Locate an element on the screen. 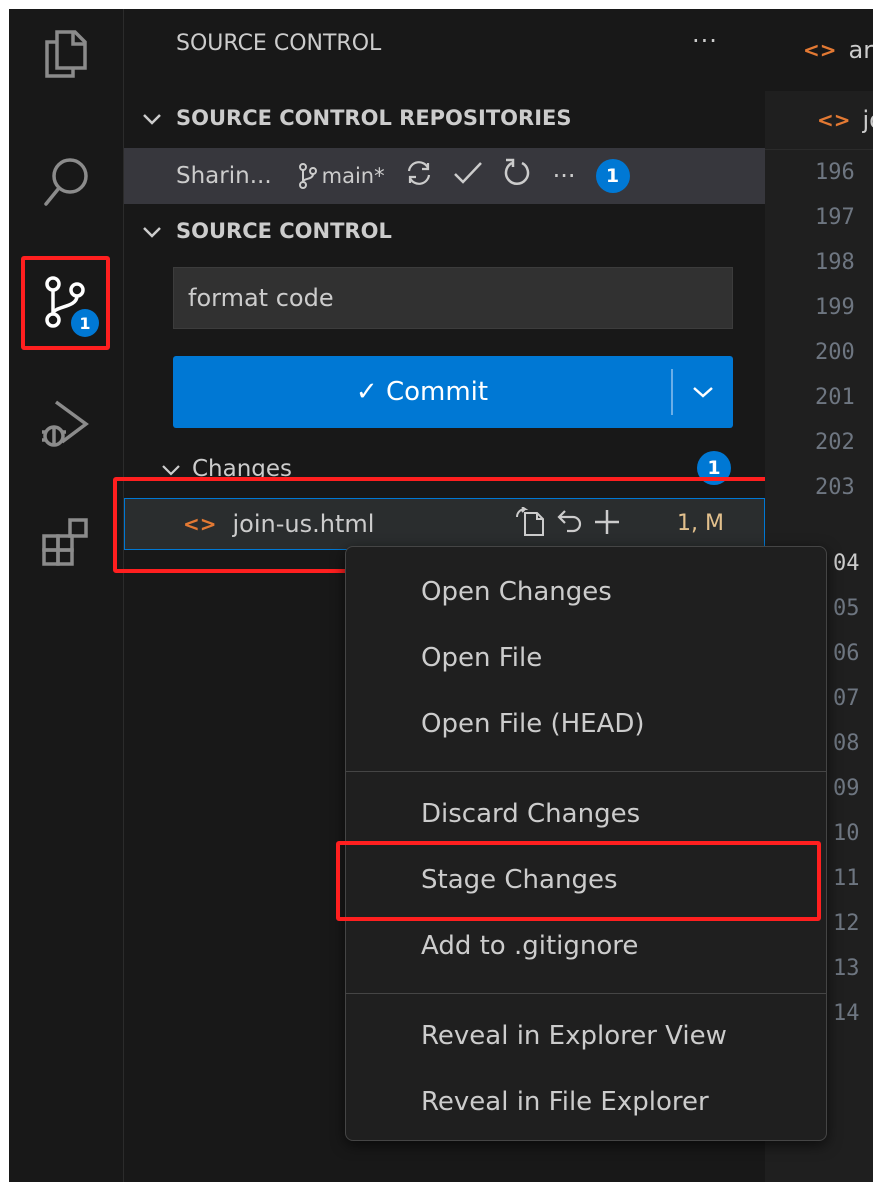 This screenshot has width=873, height=1182. changes-group-header: Changes 1 is located at coordinates (444, 469).